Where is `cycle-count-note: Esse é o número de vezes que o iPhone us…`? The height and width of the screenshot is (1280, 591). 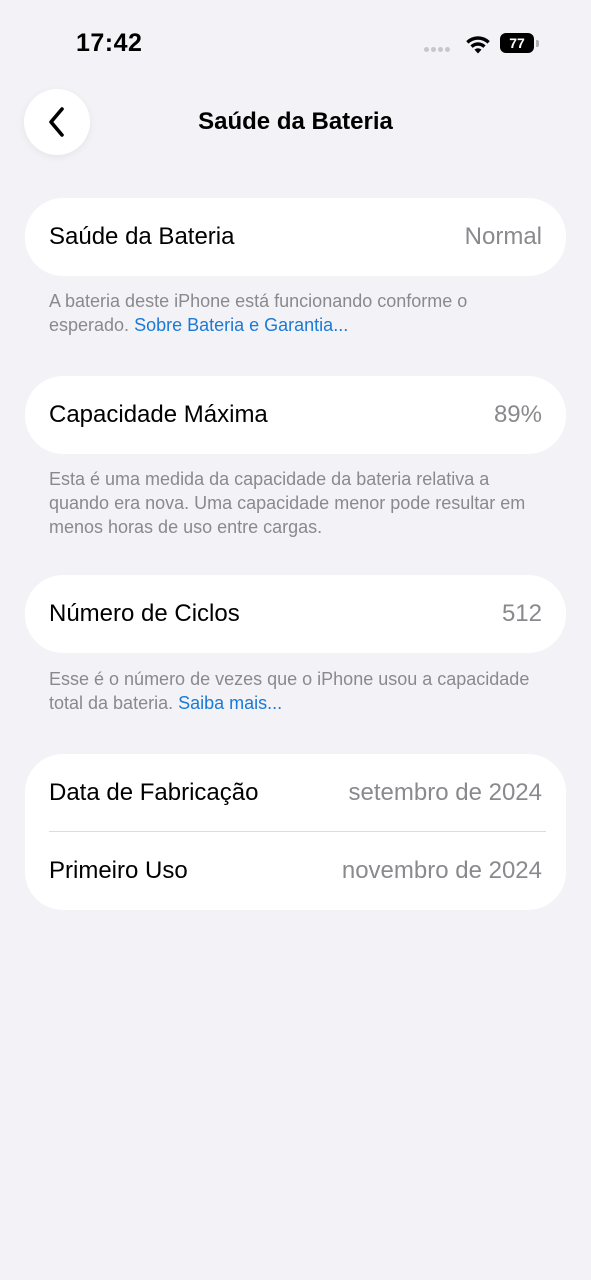 cycle-count-note: Esse é o número de vezes que o iPhone us… is located at coordinates (299, 691).